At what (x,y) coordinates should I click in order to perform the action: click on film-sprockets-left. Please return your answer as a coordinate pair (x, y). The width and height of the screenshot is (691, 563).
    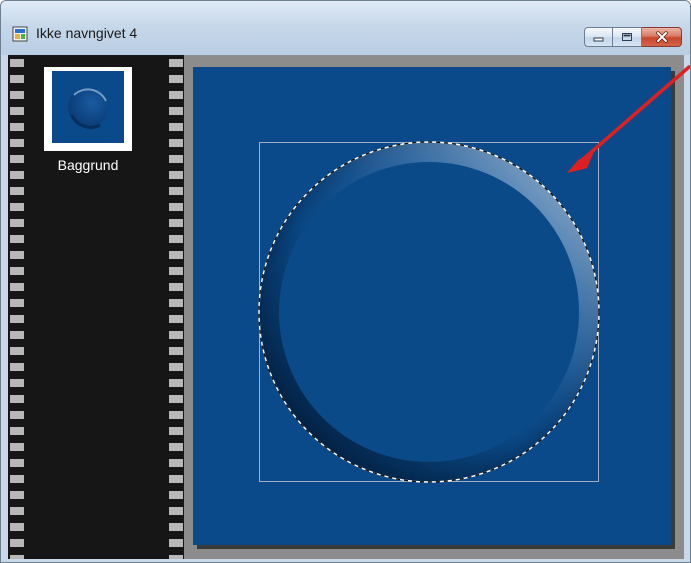
    Looking at the image, I should click on (17, 307).